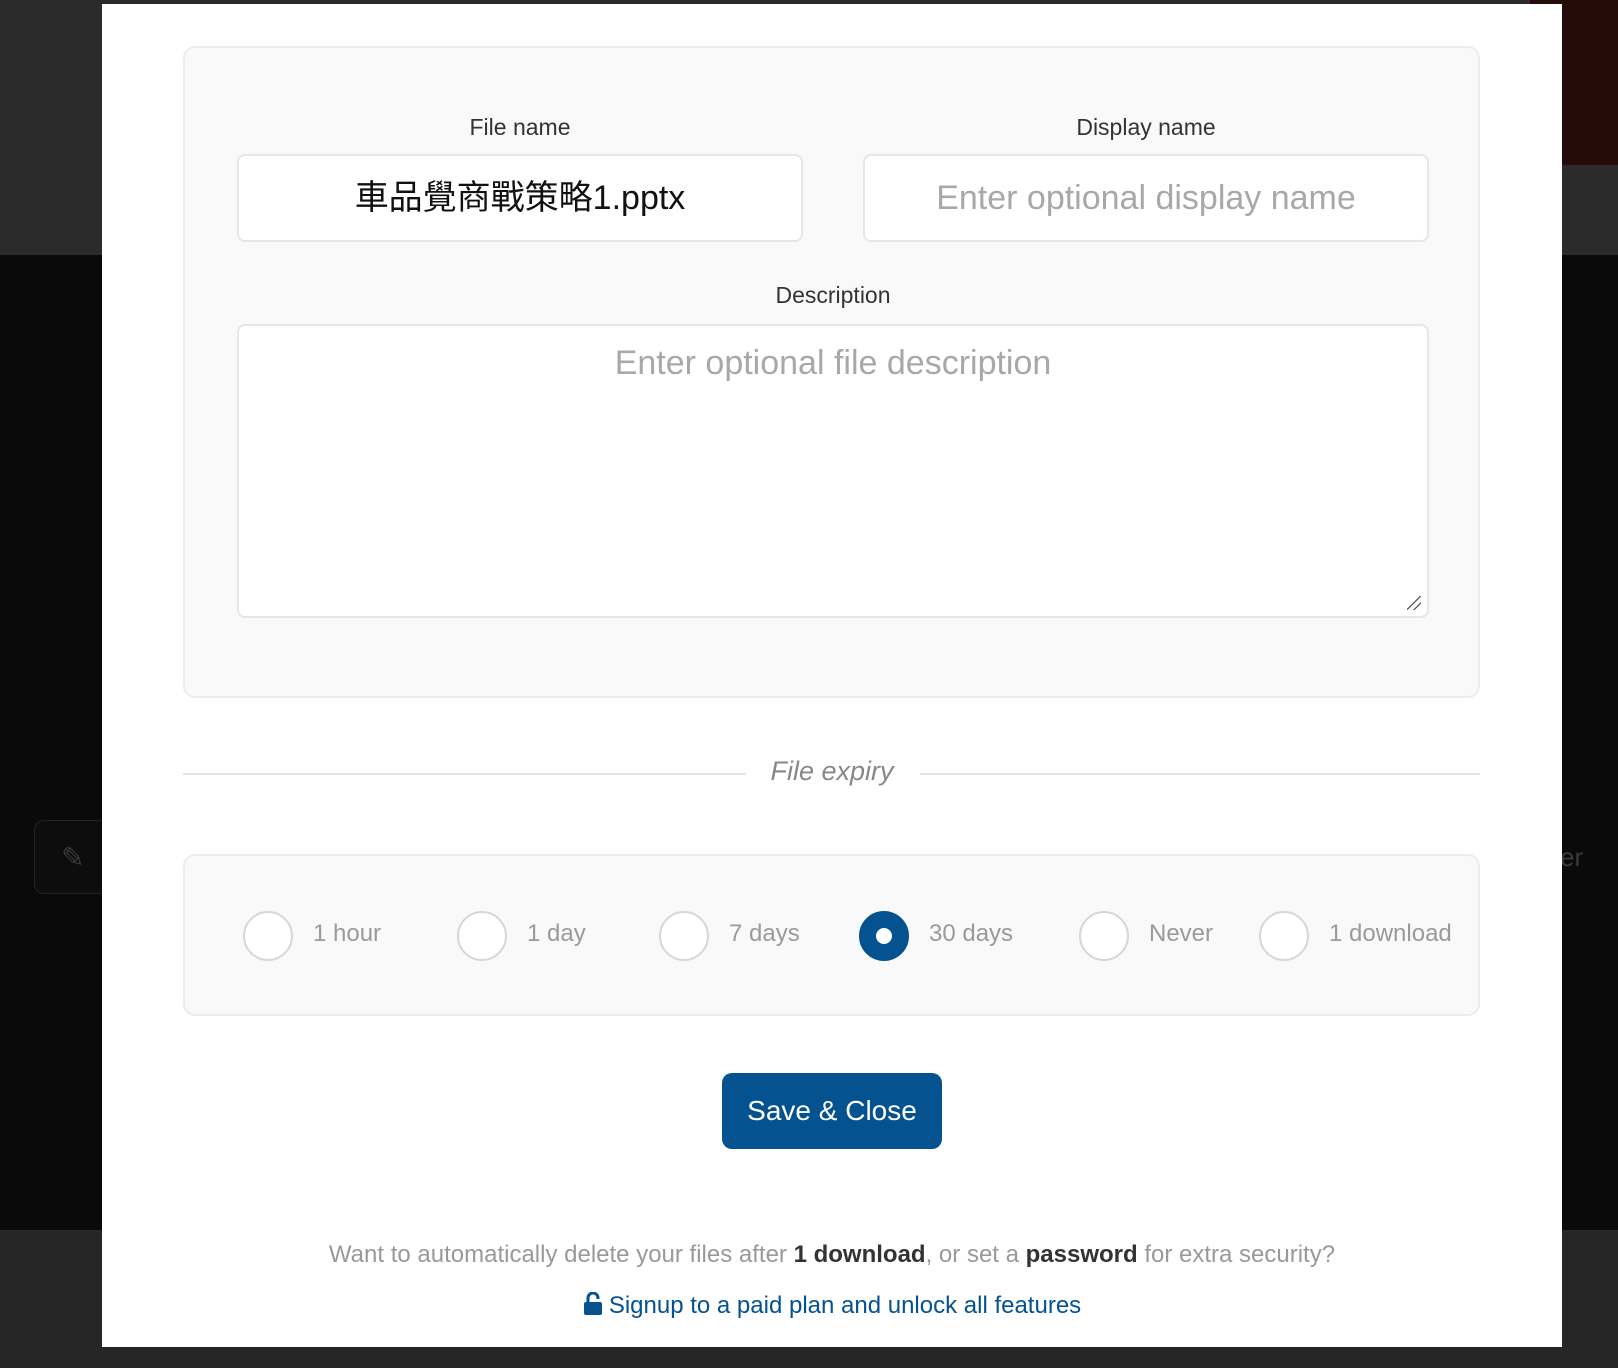 This screenshot has width=1618, height=1368. What do you see at coordinates (1146, 198) in the screenshot?
I see `display-name-input: Enter optional display name` at bounding box center [1146, 198].